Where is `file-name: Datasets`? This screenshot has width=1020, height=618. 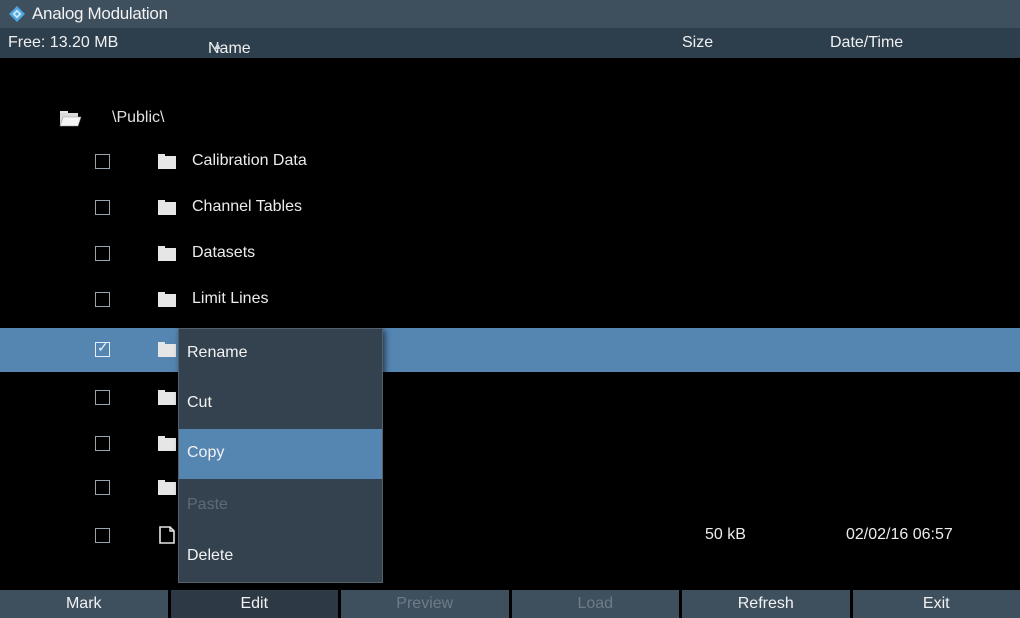
file-name: Datasets is located at coordinates (224, 252).